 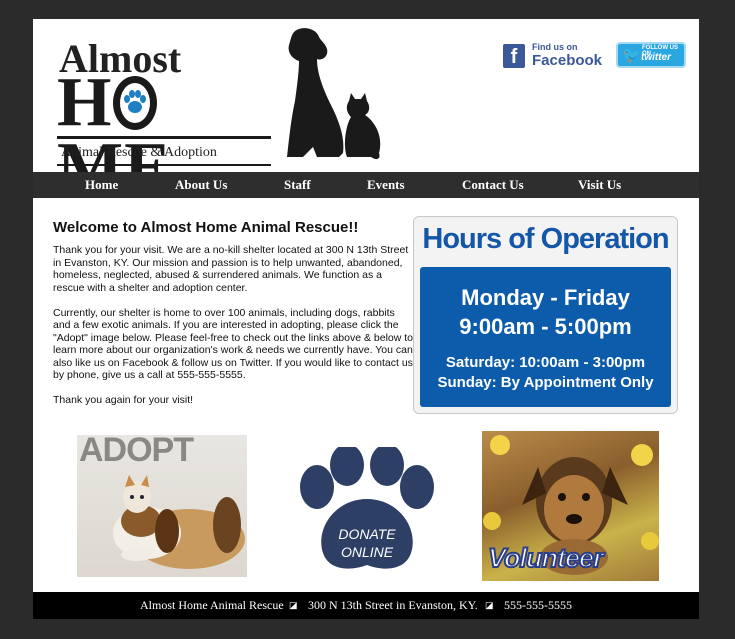 What do you see at coordinates (212, 605) in the screenshot?
I see `footer-org-name: Almost Home Animal Rescue` at bounding box center [212, 605].